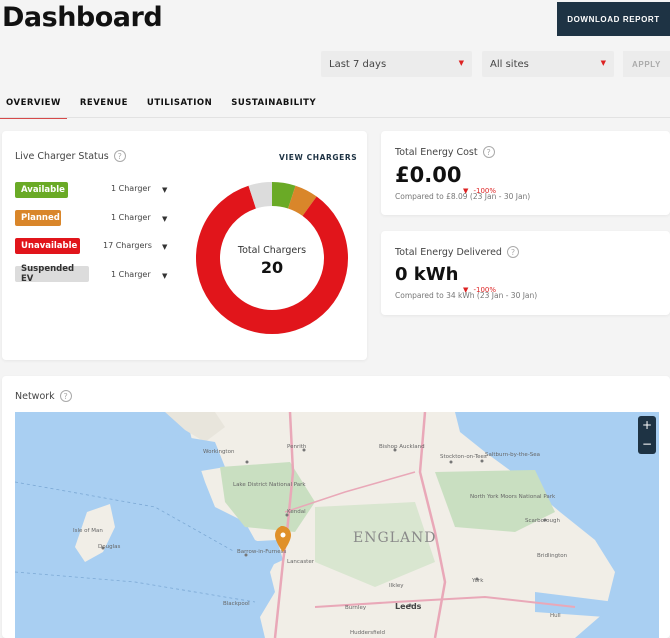 The height and width of the screenshot is (638, 670). Describe the element at coordinates (448, 252) in the screenshot. I see `energy-delivered-title: Total Energy Delivered` at that location.